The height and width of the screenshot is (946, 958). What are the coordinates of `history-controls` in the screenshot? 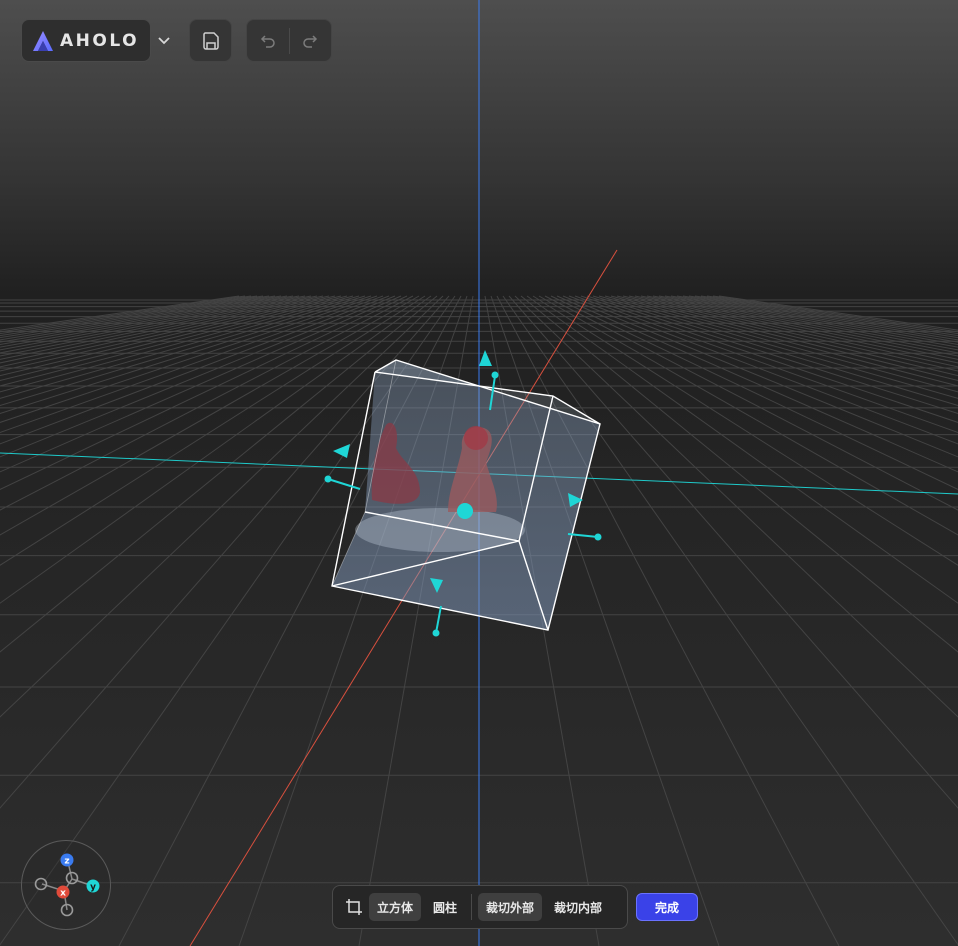 It's located at (289, 40).